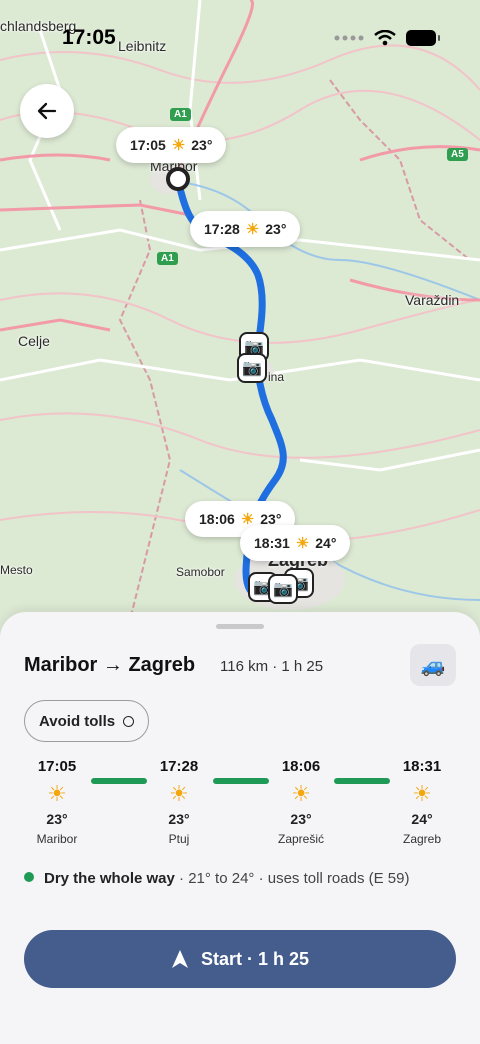  I want to click on vehicle-mode-button: 🚙, so click(433, 665).